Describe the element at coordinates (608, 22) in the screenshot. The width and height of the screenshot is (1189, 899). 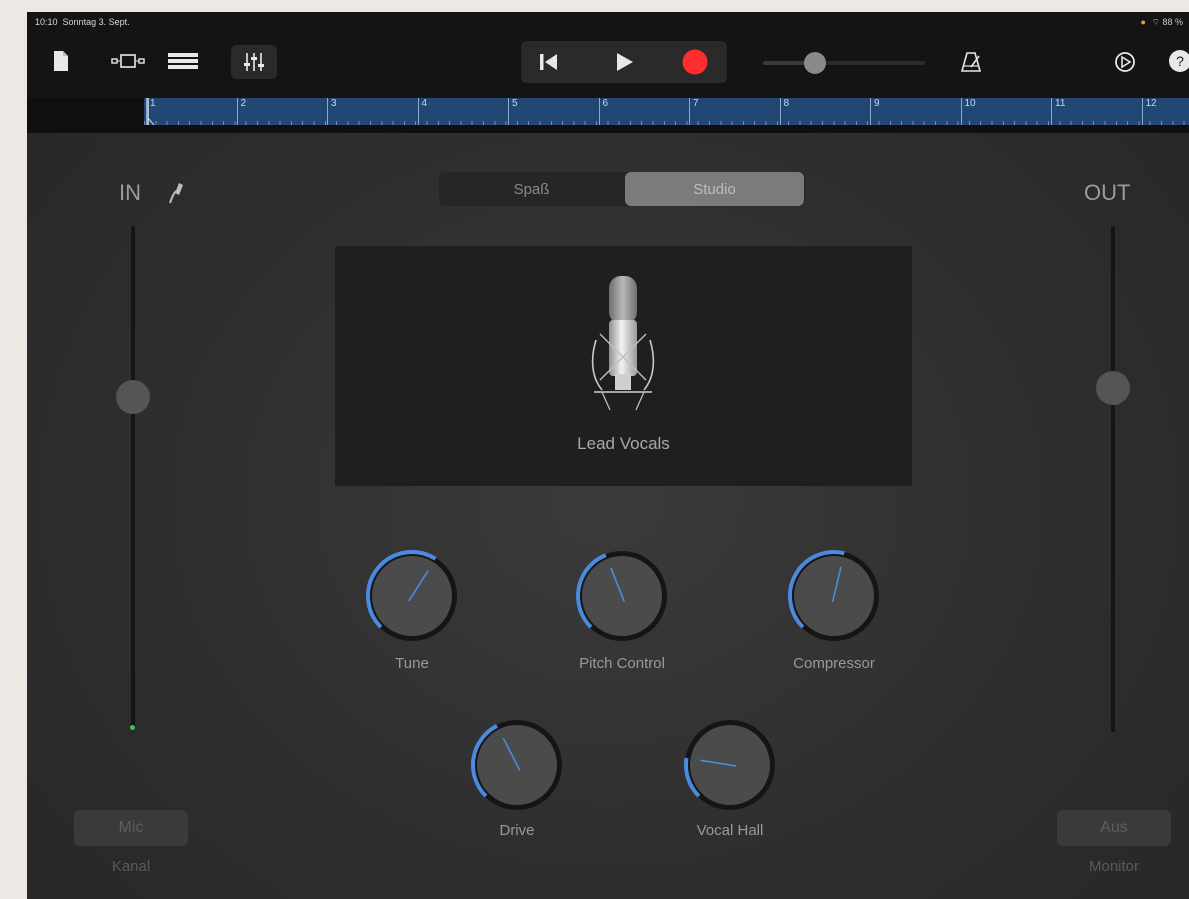
I see `status-bar: 10:10 Sonntag 3. Sept. ● ⌔ 88 %` at that location.